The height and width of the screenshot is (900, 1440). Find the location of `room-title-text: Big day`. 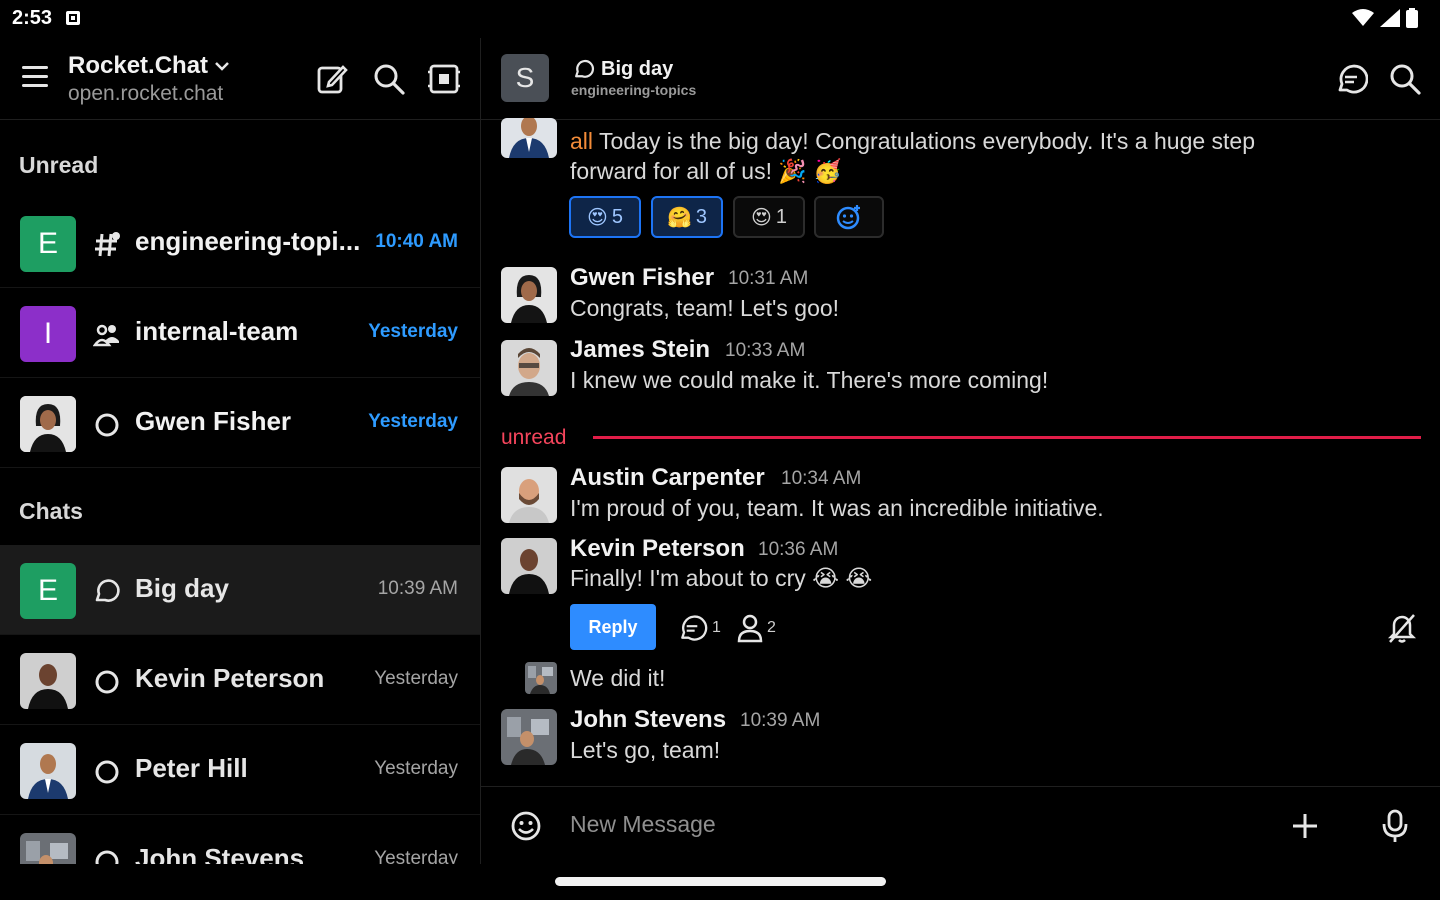

room-title-text: Big day is located at coordinates (637, 69).